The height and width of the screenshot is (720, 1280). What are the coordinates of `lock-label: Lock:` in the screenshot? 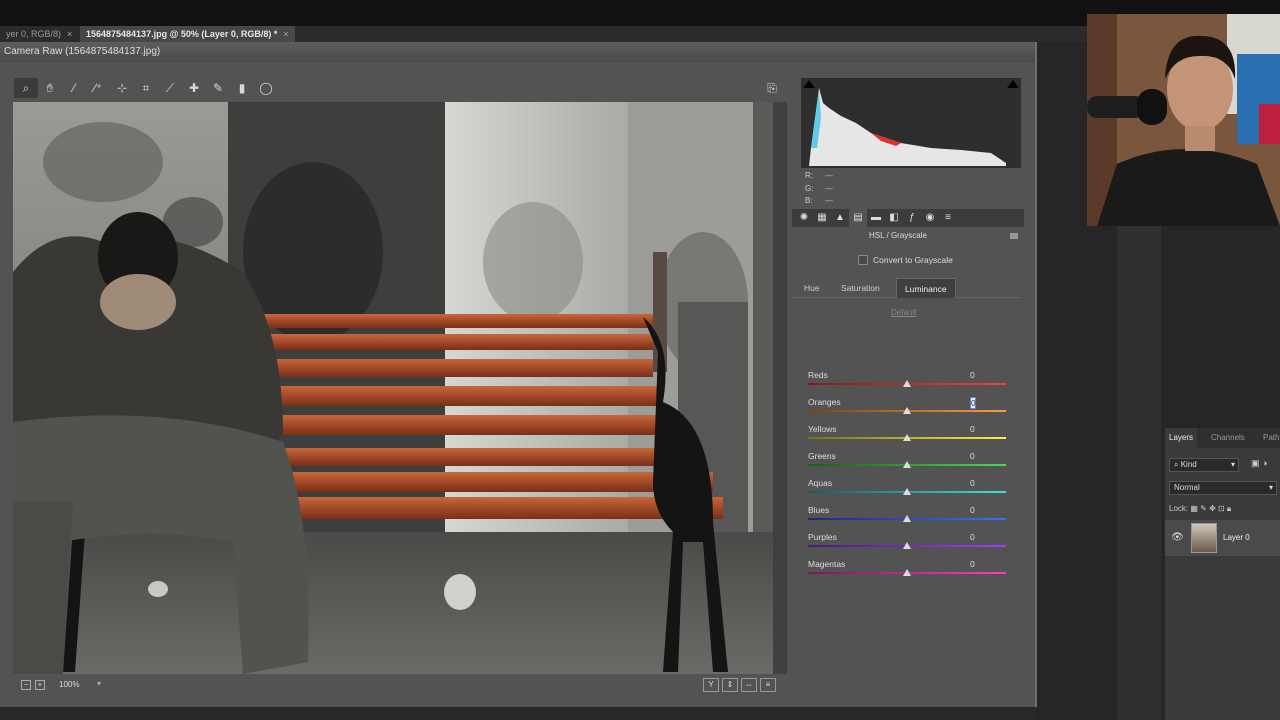 It's located at (1179, 508).